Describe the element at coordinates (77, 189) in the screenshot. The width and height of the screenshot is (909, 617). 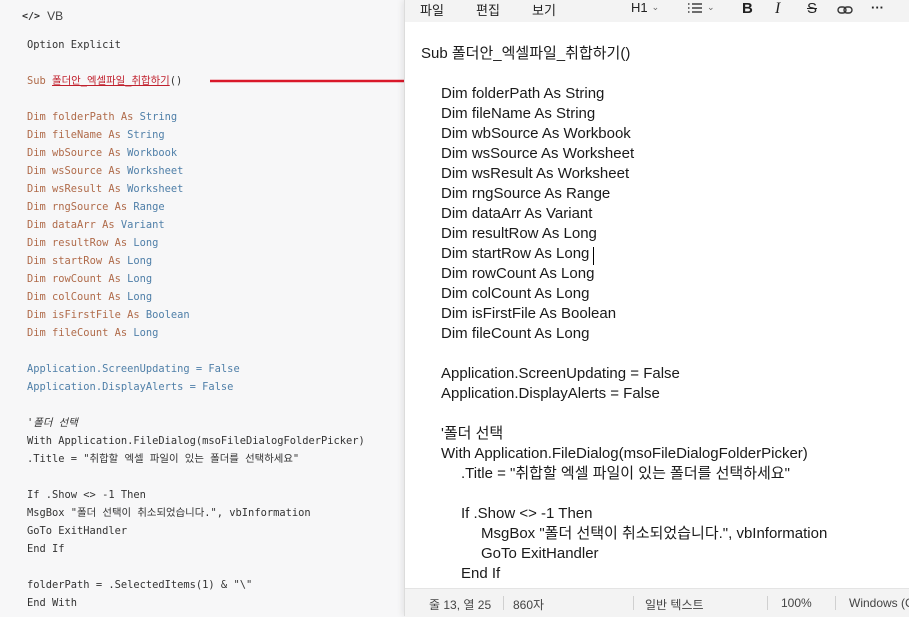
I see `variable-name: wsResult` at that location.